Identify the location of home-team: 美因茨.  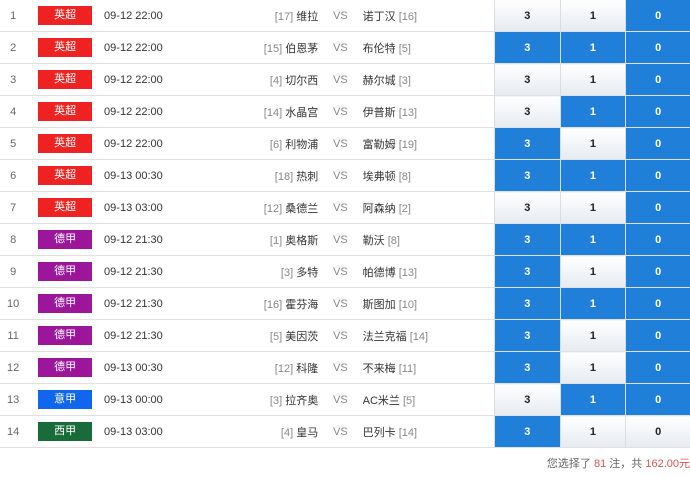
(301, 337).